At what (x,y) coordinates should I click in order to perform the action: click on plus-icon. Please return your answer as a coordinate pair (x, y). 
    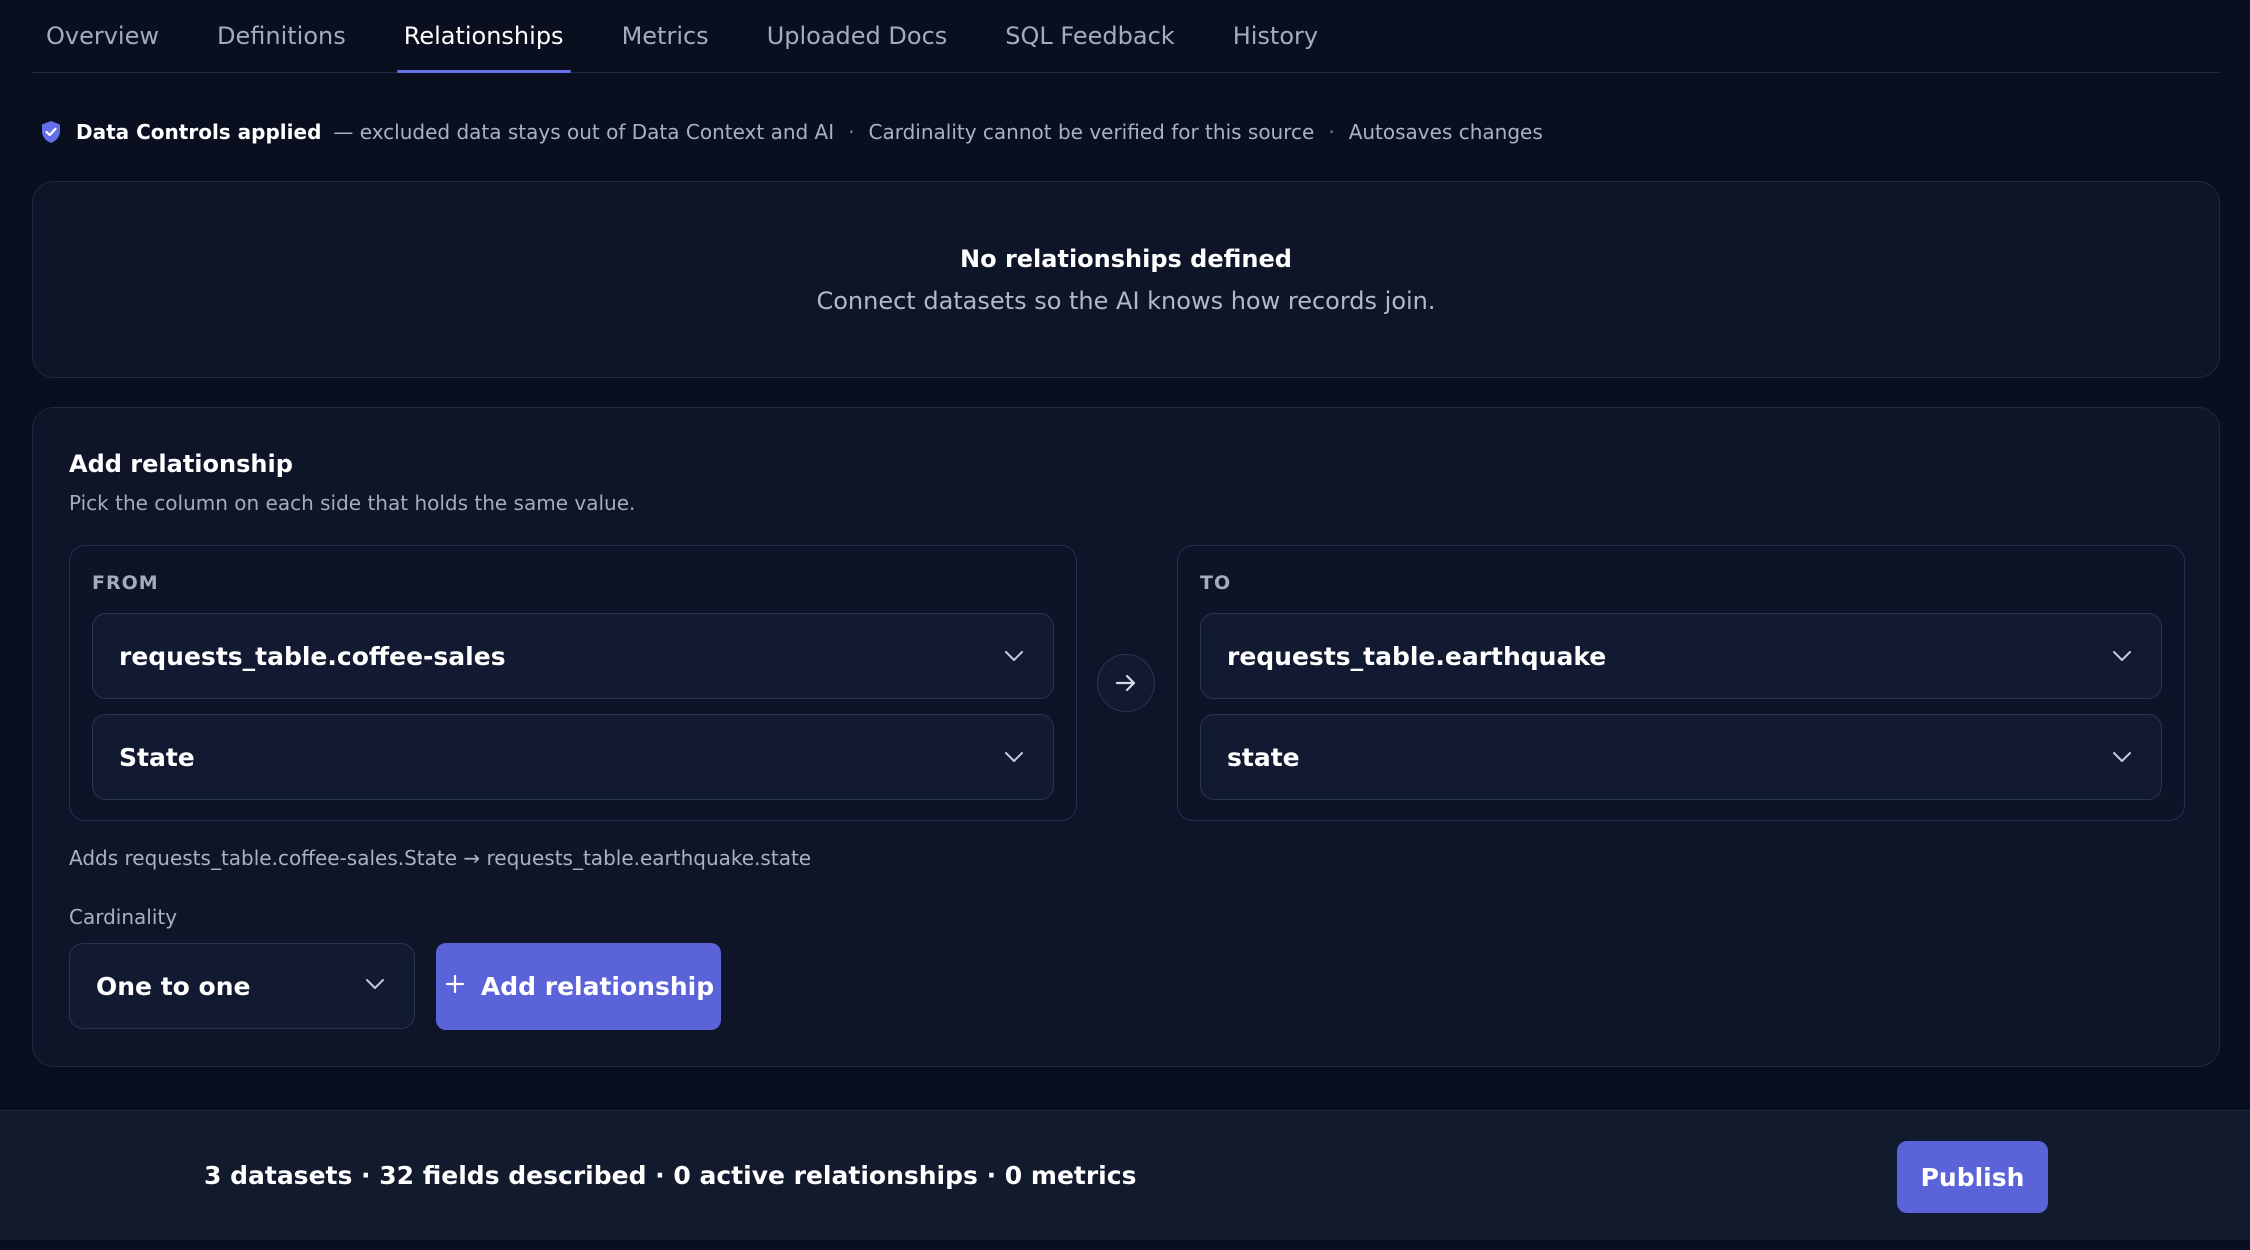
    Looking at the image, I should click on (455, 987).